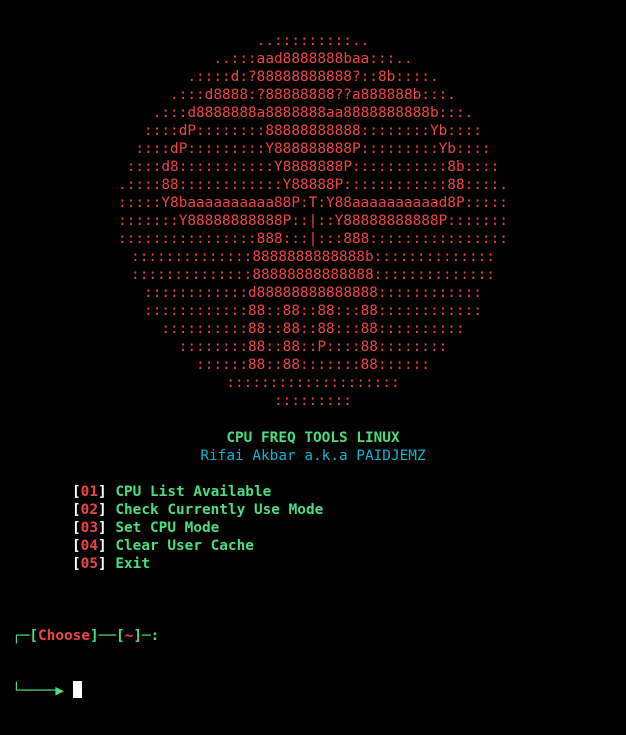 Image resolution: width=626 pixels, height=735 pixels. What do you see at coordinates (107, 636) in the screenshot?
I see `prompt-dash: ──` at bounding box center [107, 636].